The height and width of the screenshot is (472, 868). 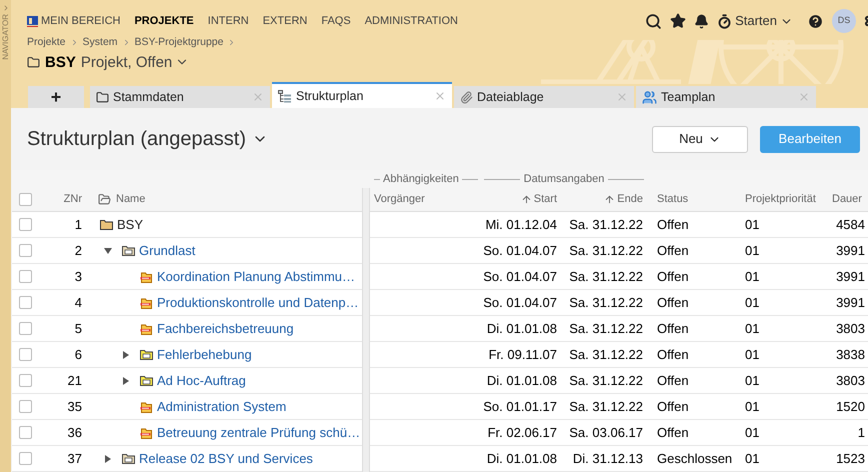 I want to click on row-number: 36, so click(x=66, y=433).